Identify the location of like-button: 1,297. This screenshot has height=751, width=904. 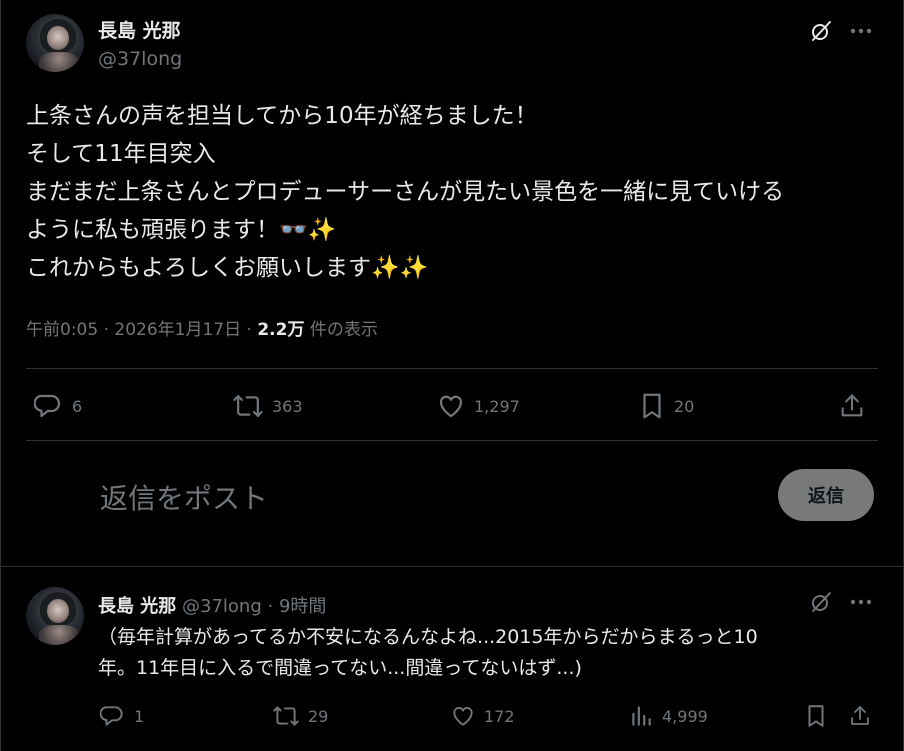
(478, 406).